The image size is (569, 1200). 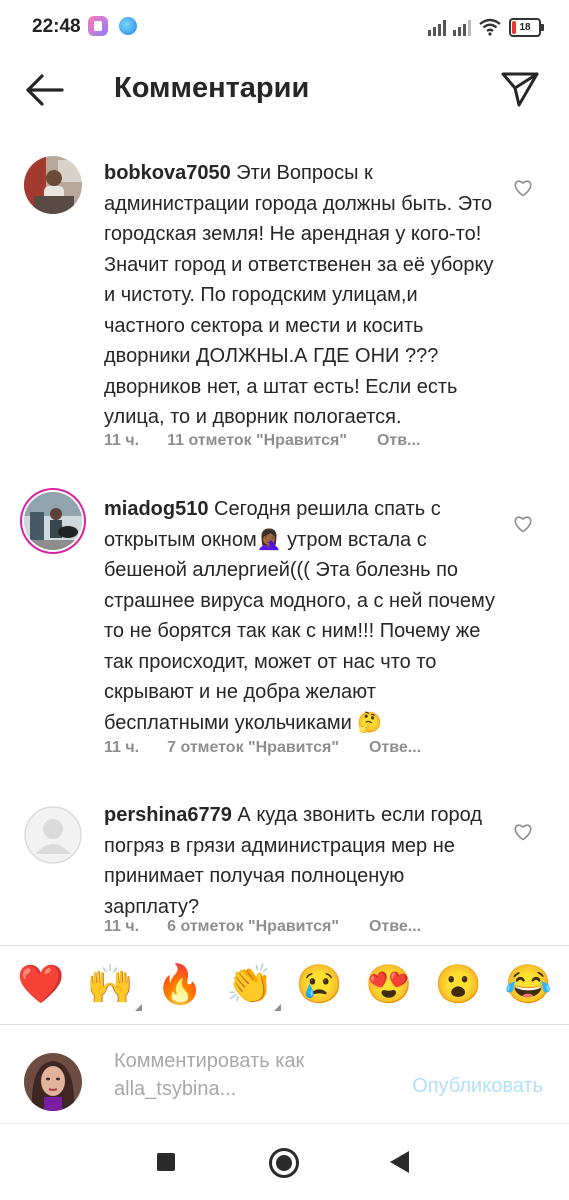 What do you see at coordinates (212, 88) in the screenshot?
I see `page-title: Комментарии` at bounding box center [212, 88].